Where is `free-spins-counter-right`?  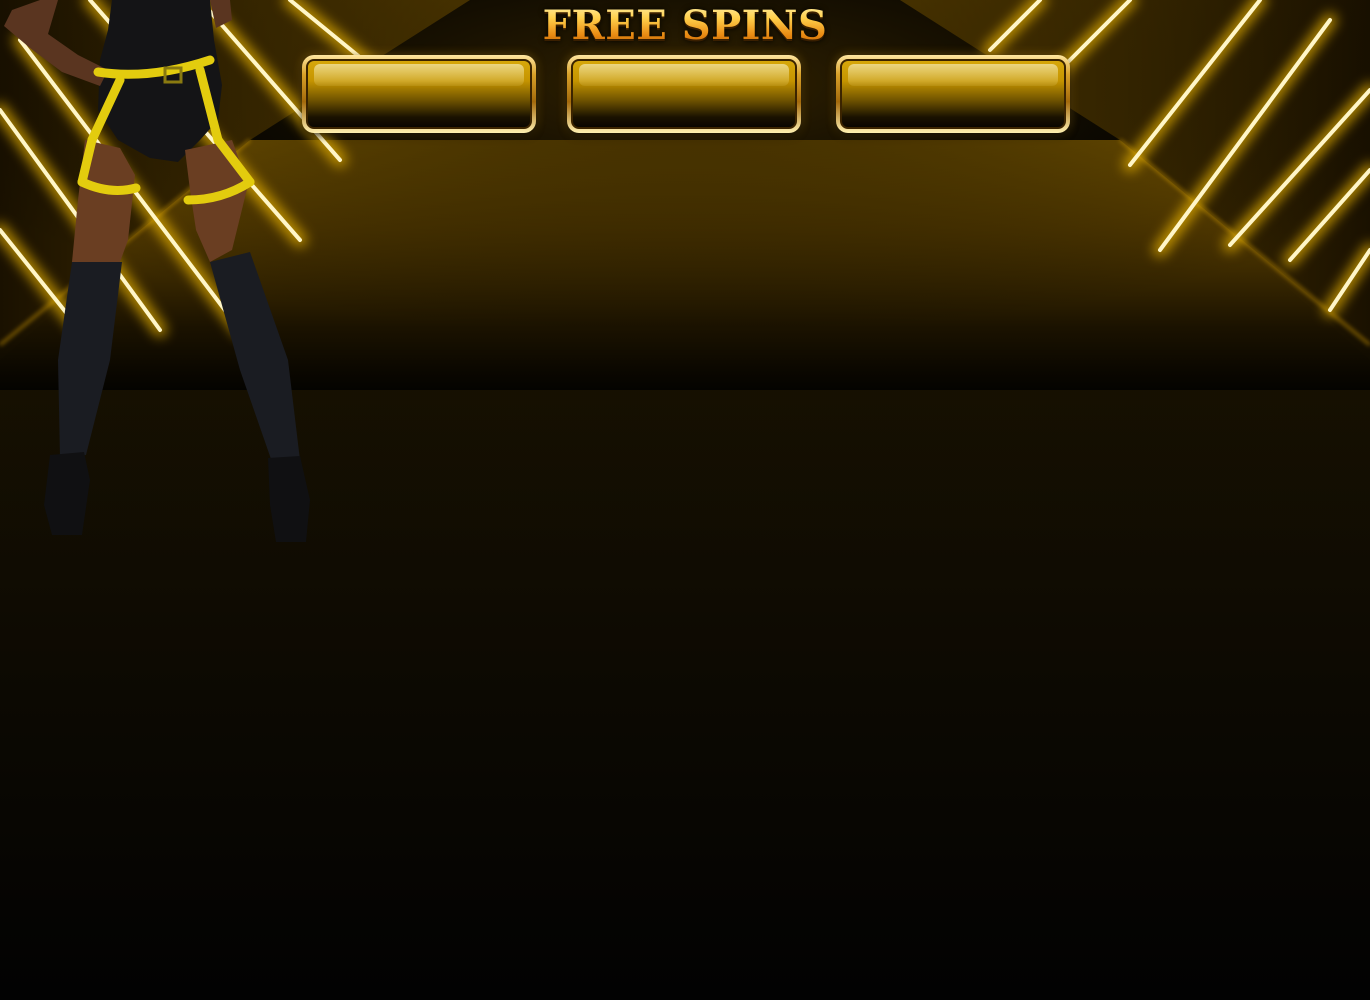
free-spins-counter-right is located at coordinates (953, 94).